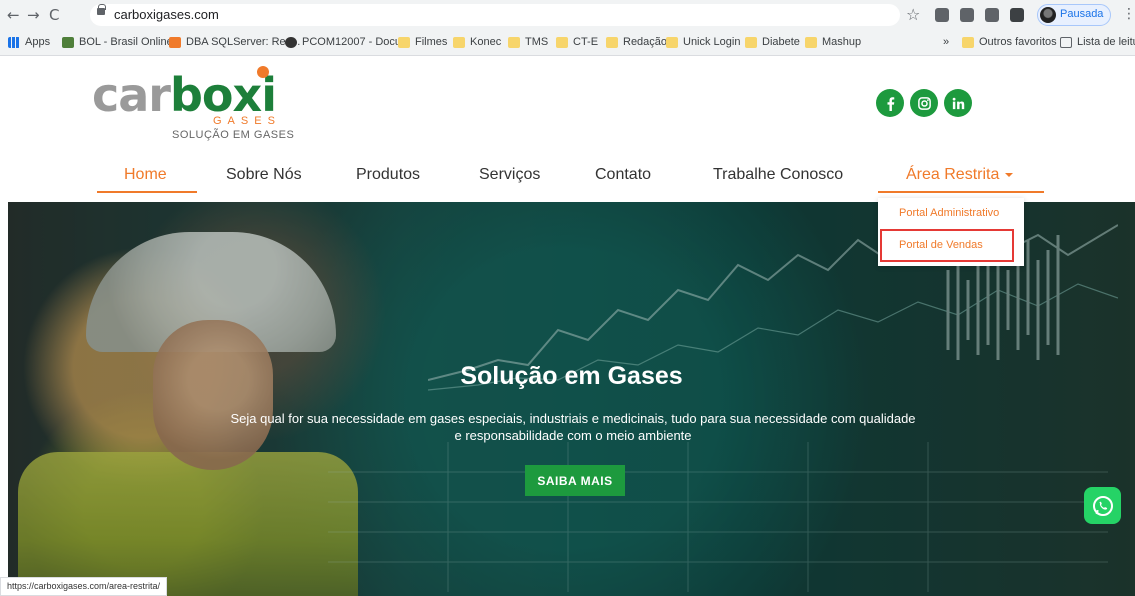 This screenshot has width=1135, height=596. Describe the element at coordinates (961, 192) in the screenshot. I see `nav-area-restrita-underline` at that location.